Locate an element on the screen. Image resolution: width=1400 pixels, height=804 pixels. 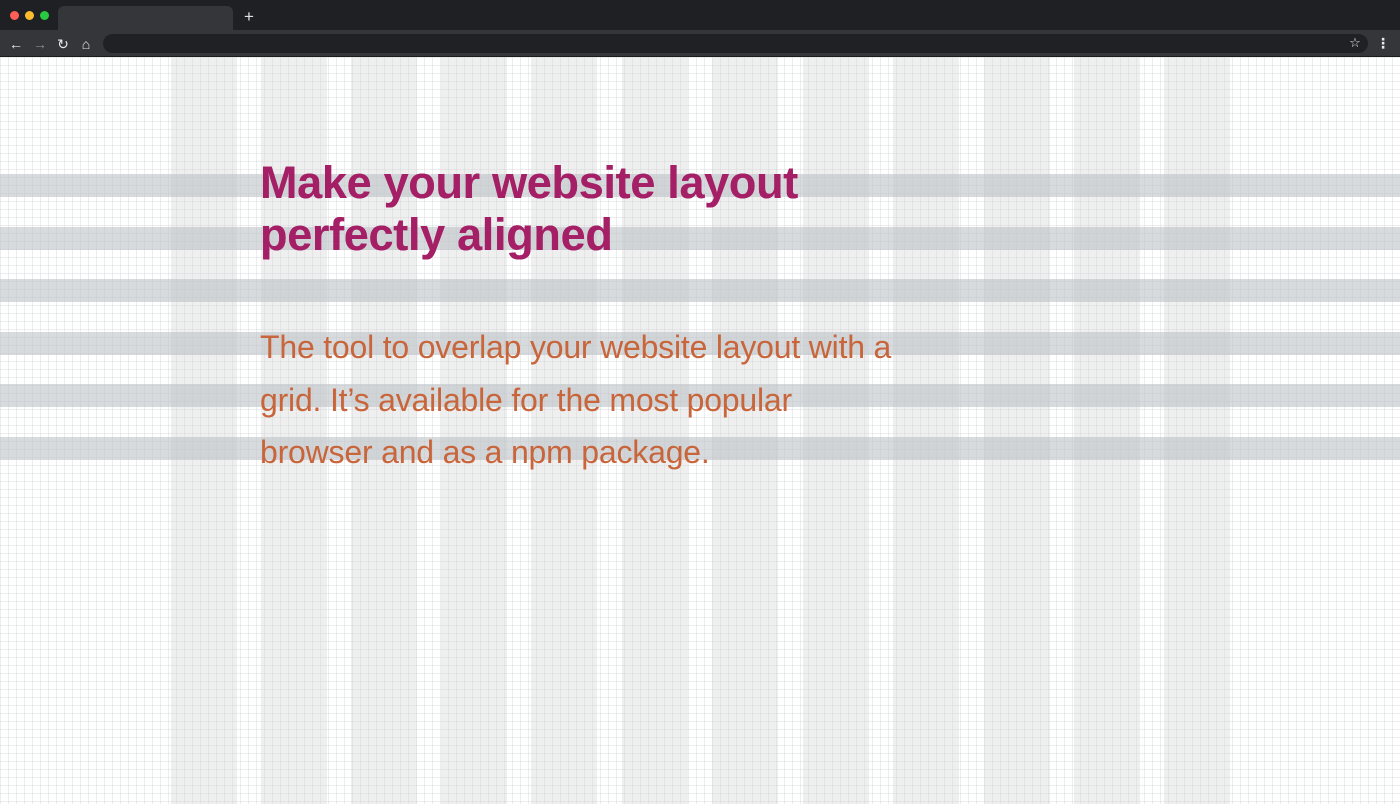
forward-arrow-icon: → is located at coordinates (40, 44).